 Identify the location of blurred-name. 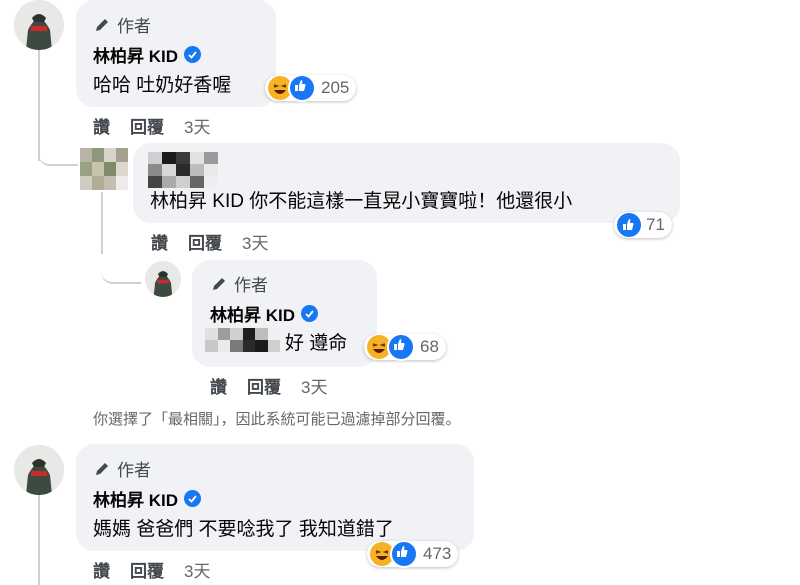
(183, 170).